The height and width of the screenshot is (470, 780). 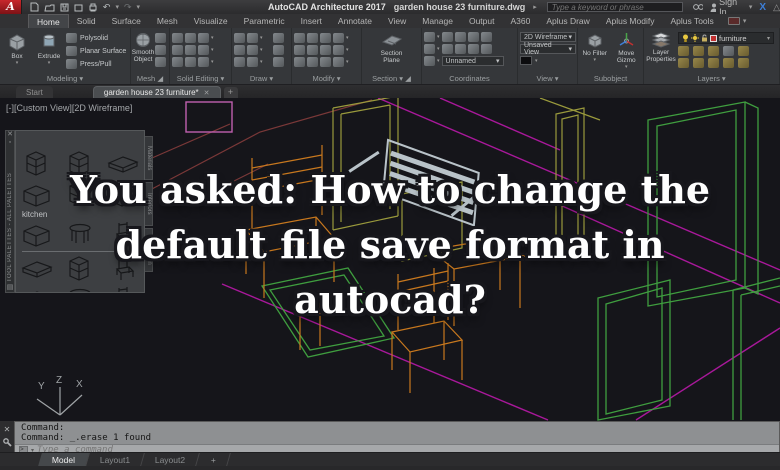 I want to click on undo-icon: ↶, so click(x=107, y=7).